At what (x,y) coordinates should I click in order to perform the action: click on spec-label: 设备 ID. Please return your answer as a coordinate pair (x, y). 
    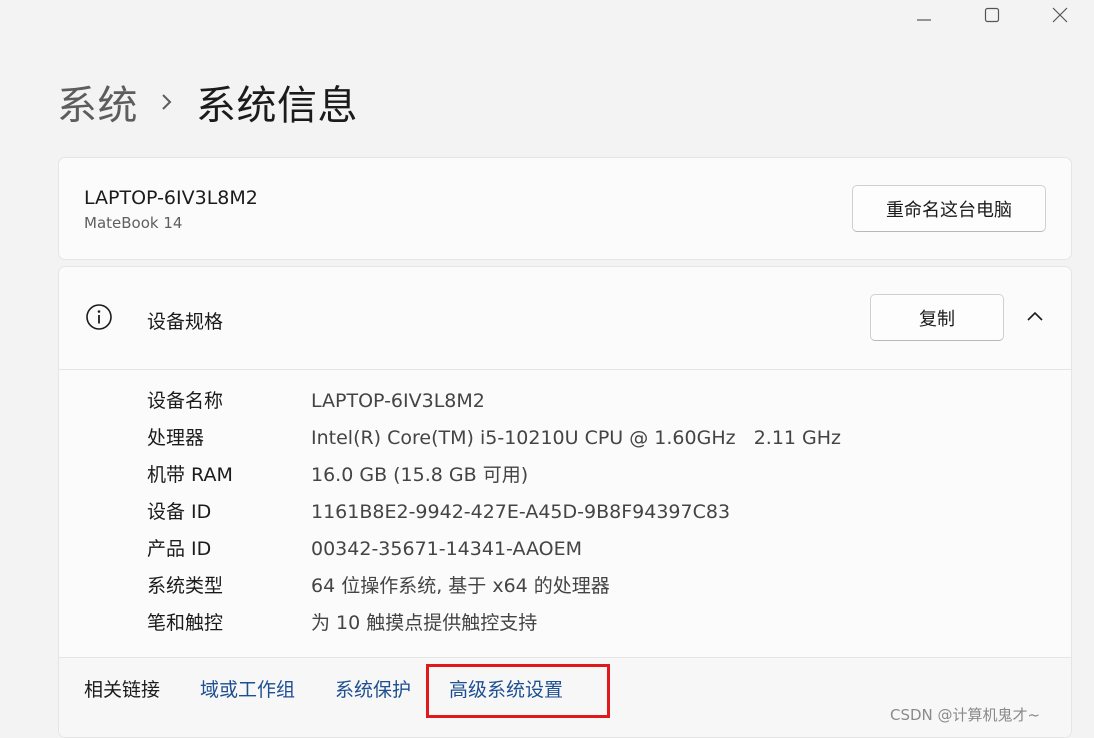
    Looking at the image, I should click on (179, 512).